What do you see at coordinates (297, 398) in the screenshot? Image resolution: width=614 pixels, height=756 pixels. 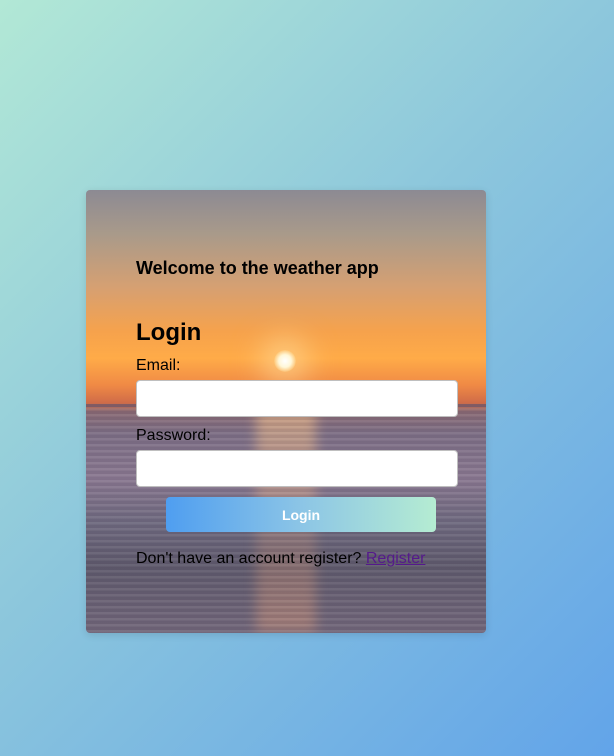 I see `email-field` at bounding box center [297, 398].